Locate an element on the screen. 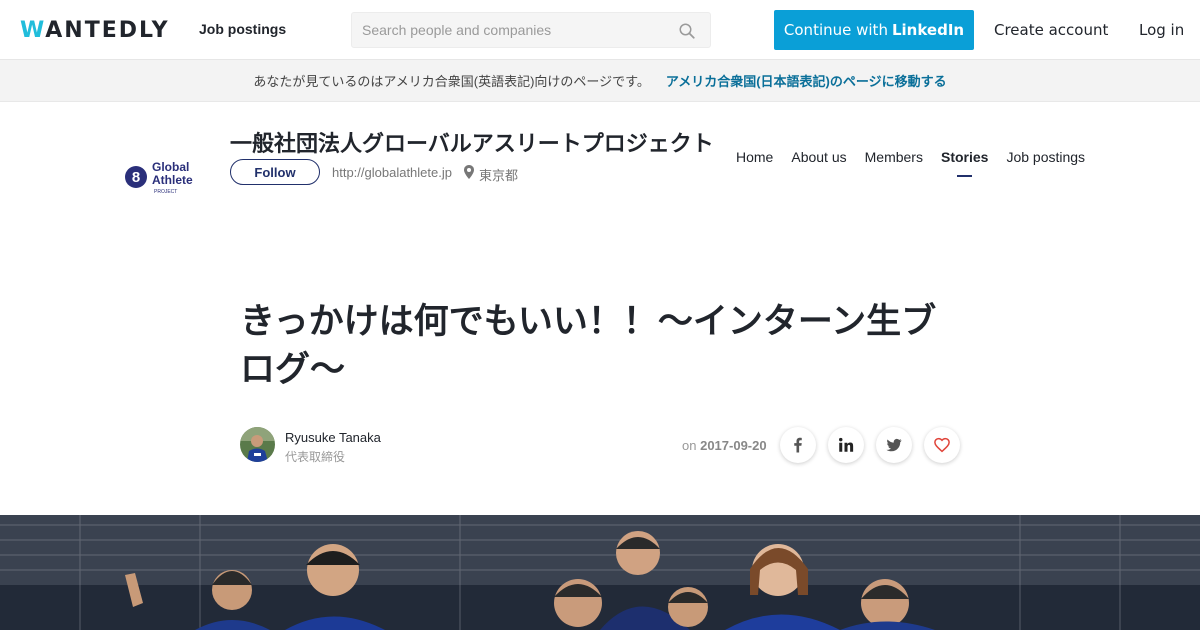  publish-date: on 2017-09-20 is located at coordinates (724, 445).